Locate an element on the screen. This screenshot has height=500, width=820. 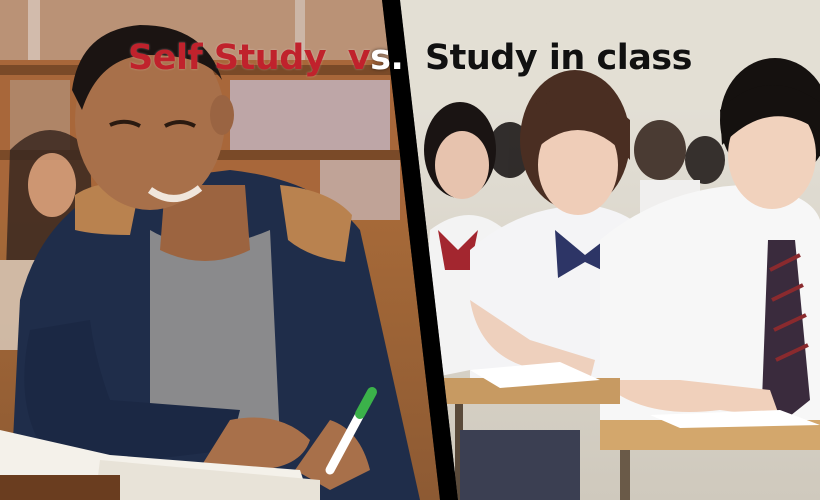
page-title: Self Study vs. Study in class is located at coordinates (410, 58).